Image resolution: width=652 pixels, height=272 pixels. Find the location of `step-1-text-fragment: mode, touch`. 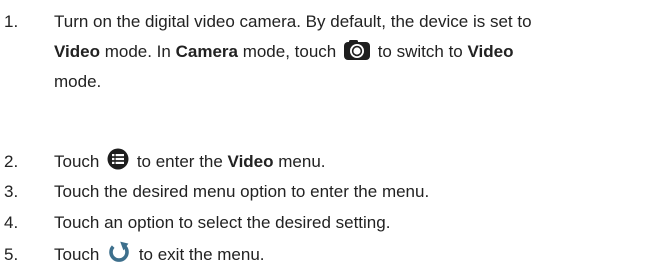

step-1-text-fragment: mode, touch is located at coordinates (289, 51).